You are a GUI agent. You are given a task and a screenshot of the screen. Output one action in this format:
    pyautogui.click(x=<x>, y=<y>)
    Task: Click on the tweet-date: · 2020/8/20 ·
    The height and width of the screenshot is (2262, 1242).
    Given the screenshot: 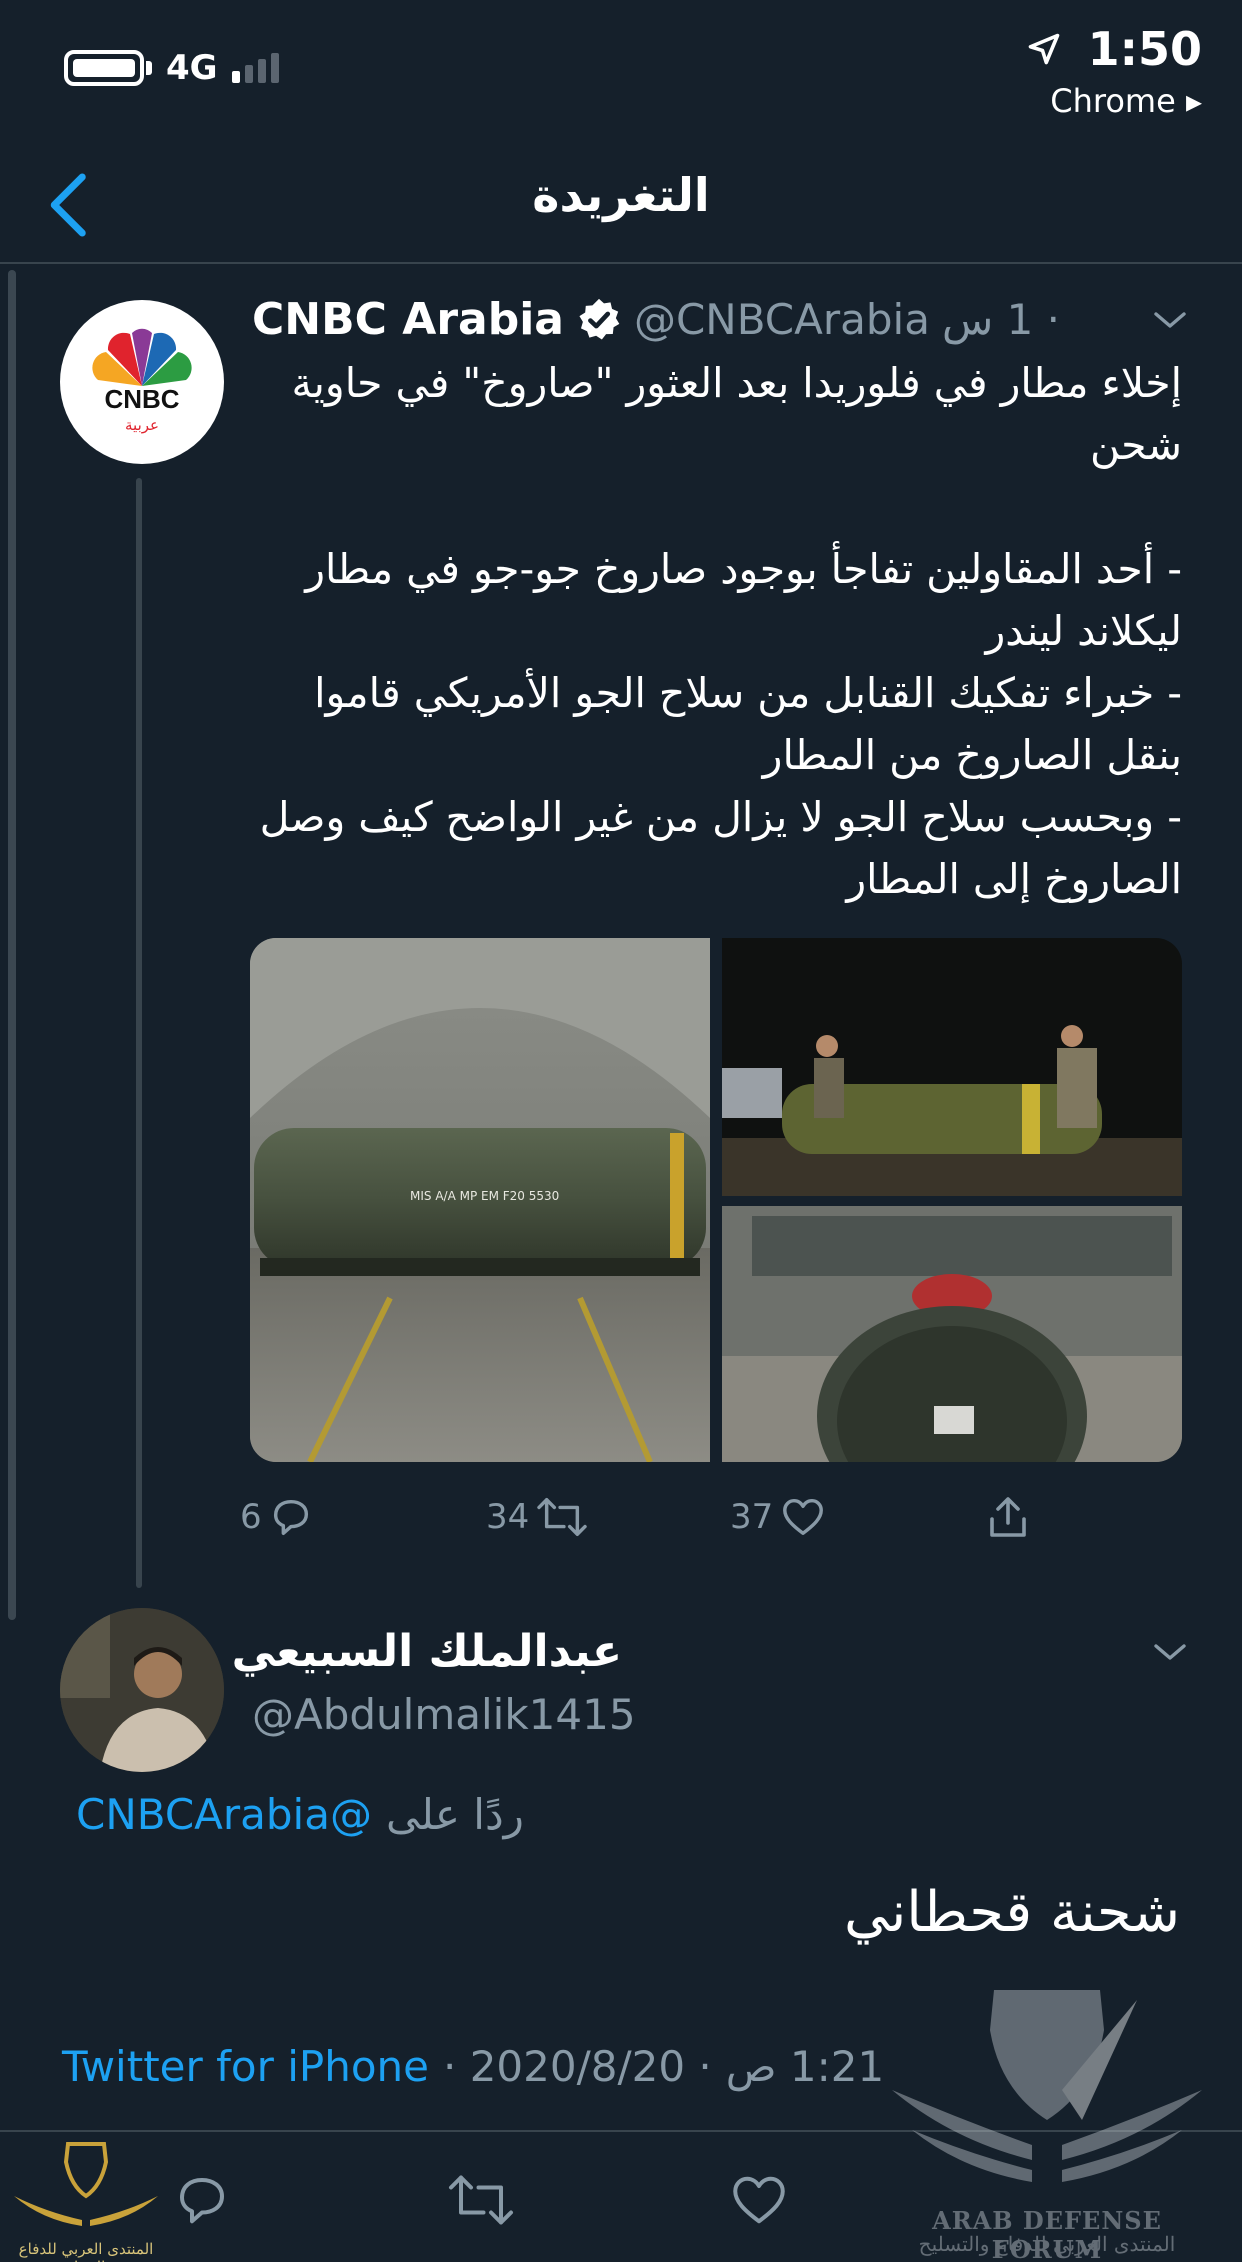 What is the action you would take?
    pyautogui.click(x=577, y=2066)
    